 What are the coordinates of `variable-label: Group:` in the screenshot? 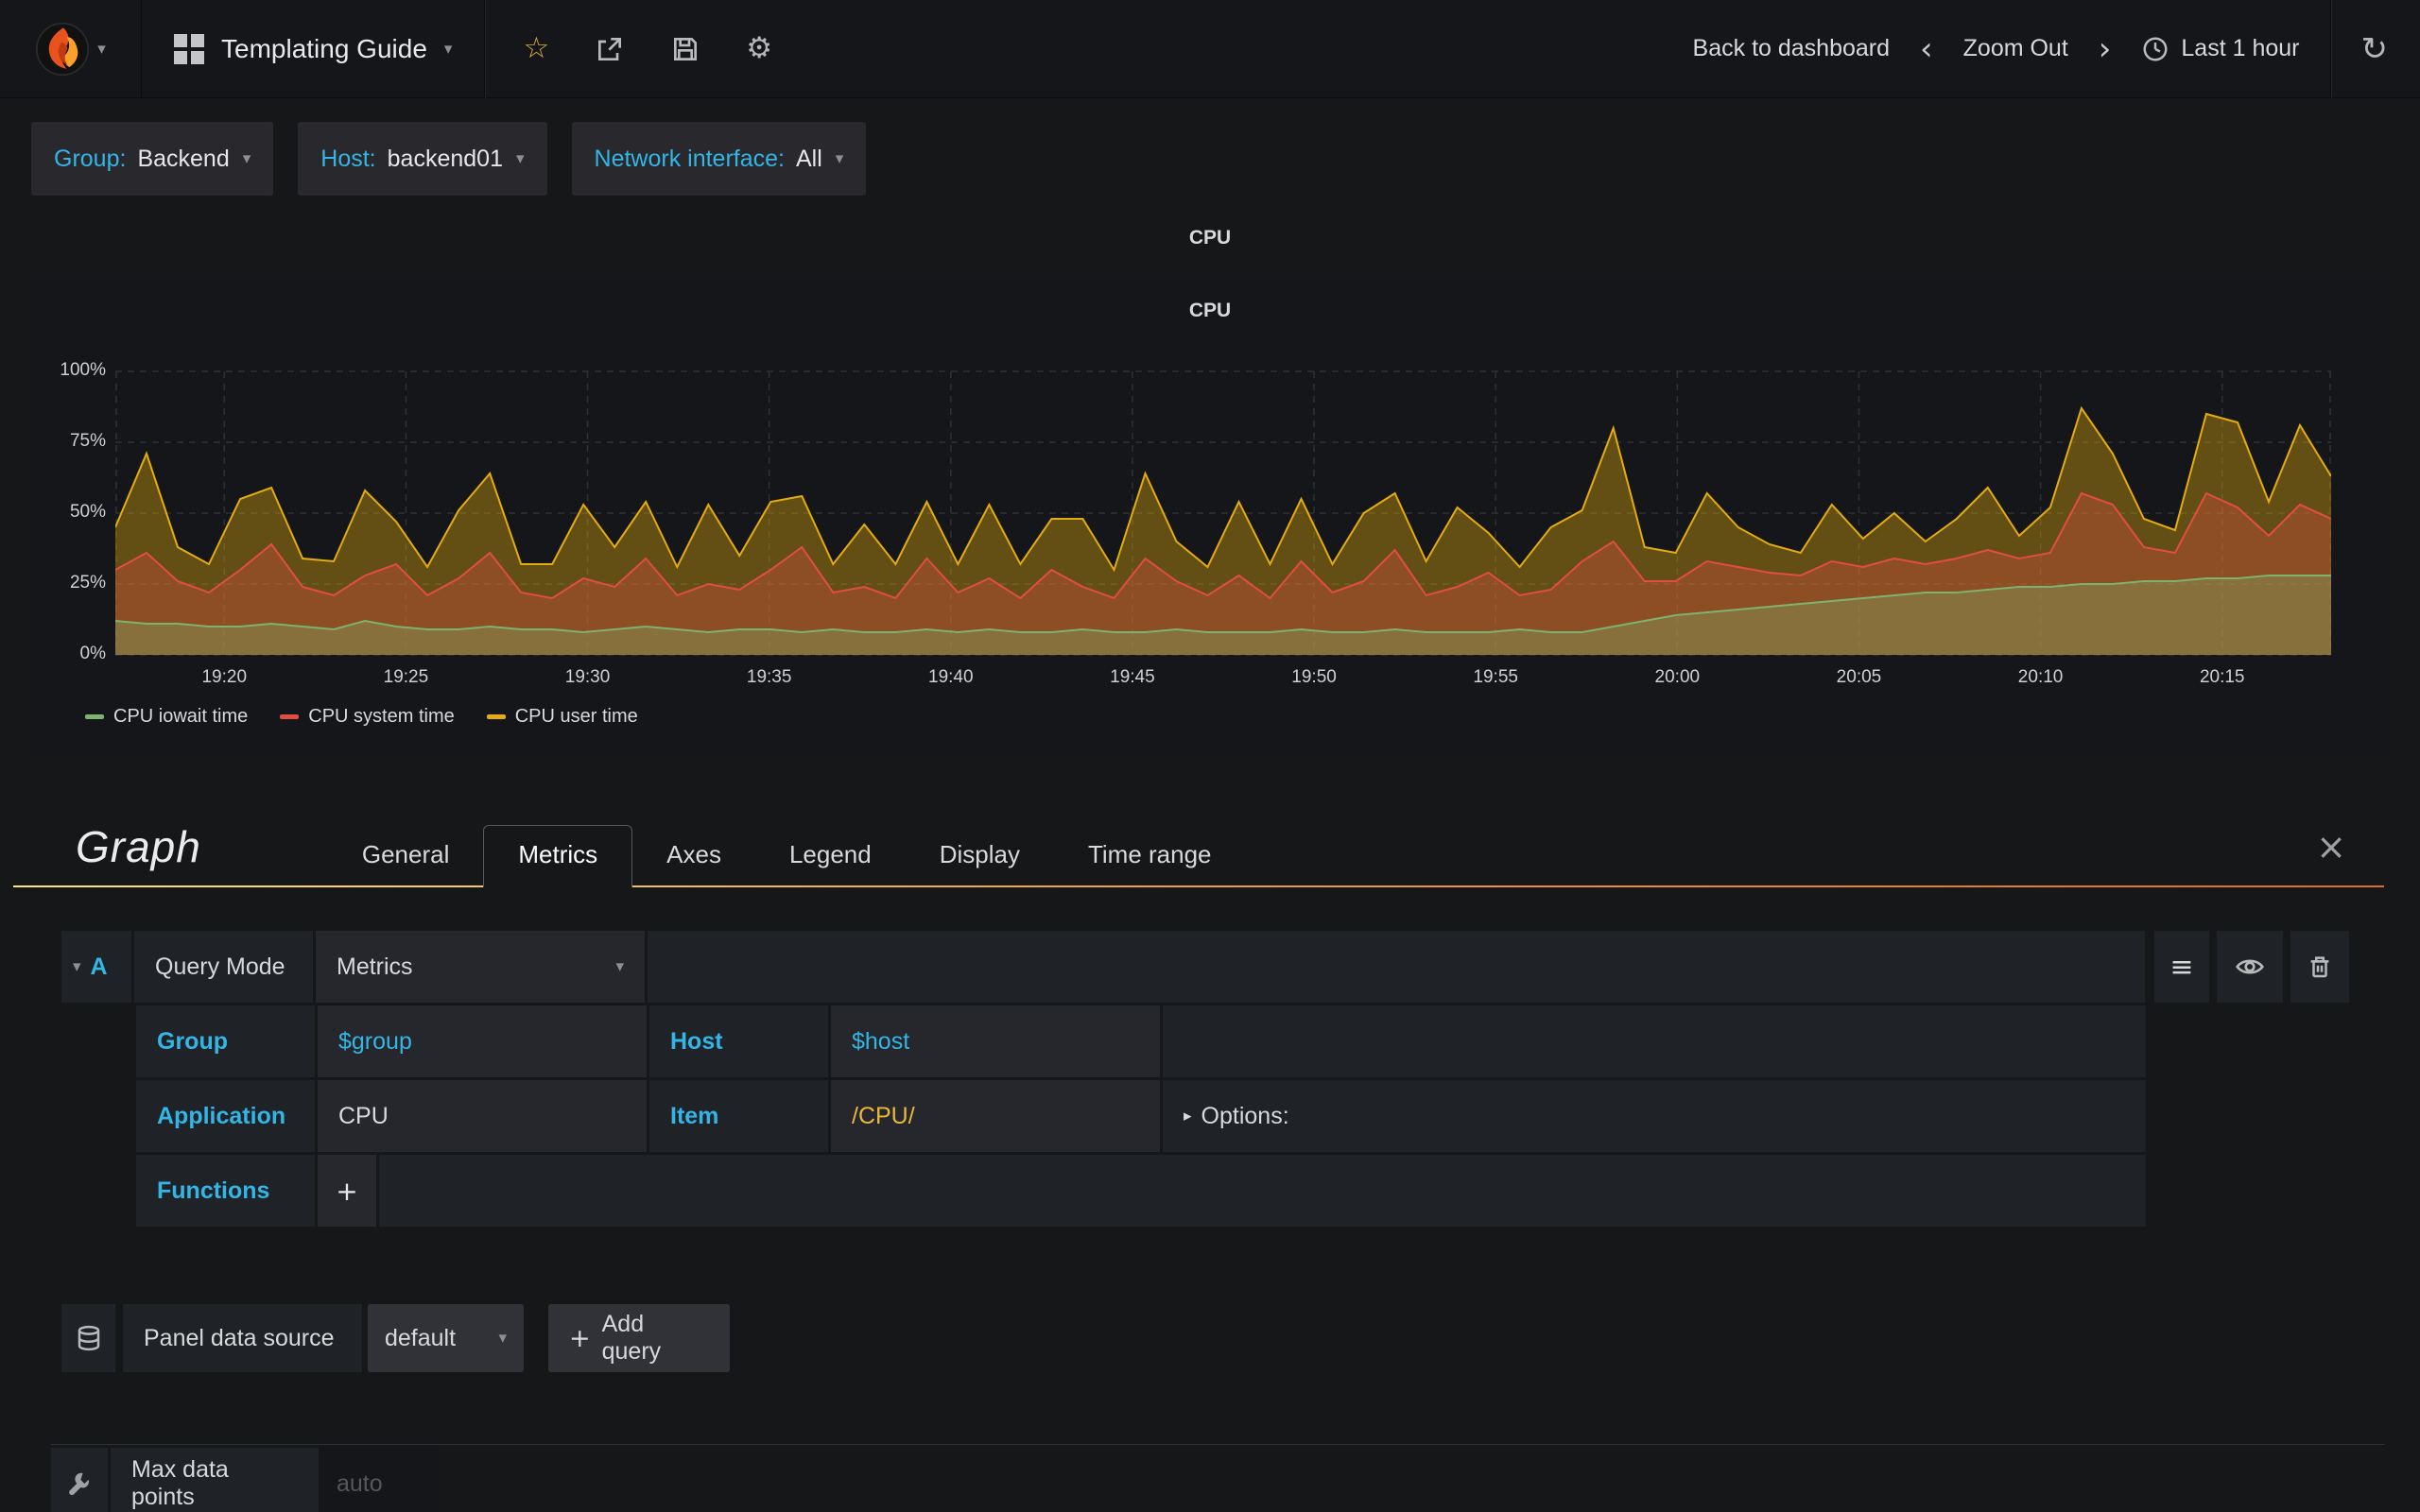 It's located at (91, 158).